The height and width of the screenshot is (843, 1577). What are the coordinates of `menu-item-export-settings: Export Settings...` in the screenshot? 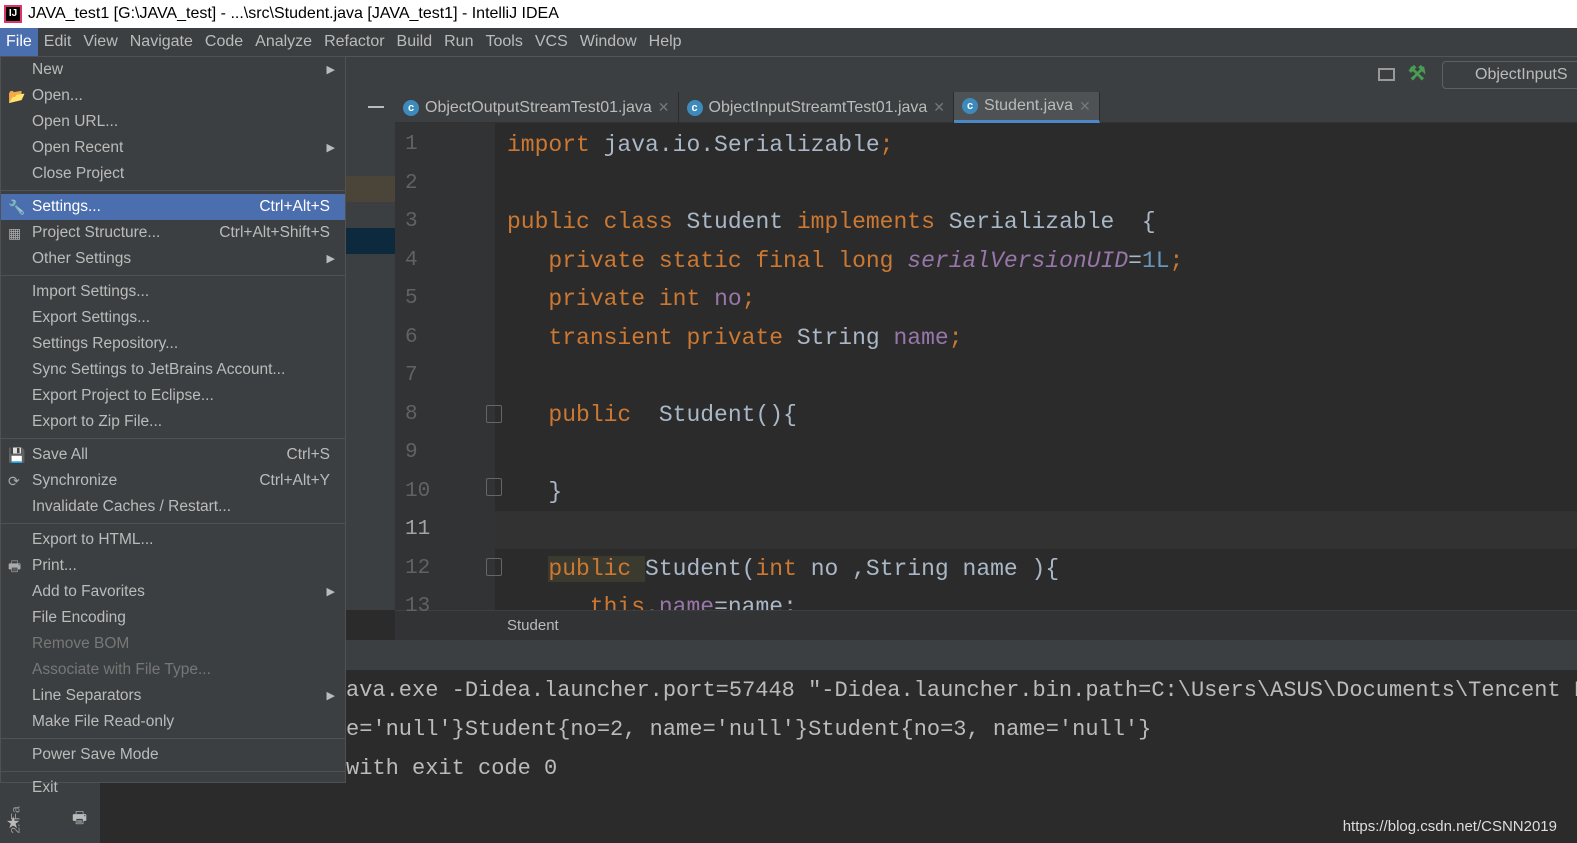 It's located at (173, 318).